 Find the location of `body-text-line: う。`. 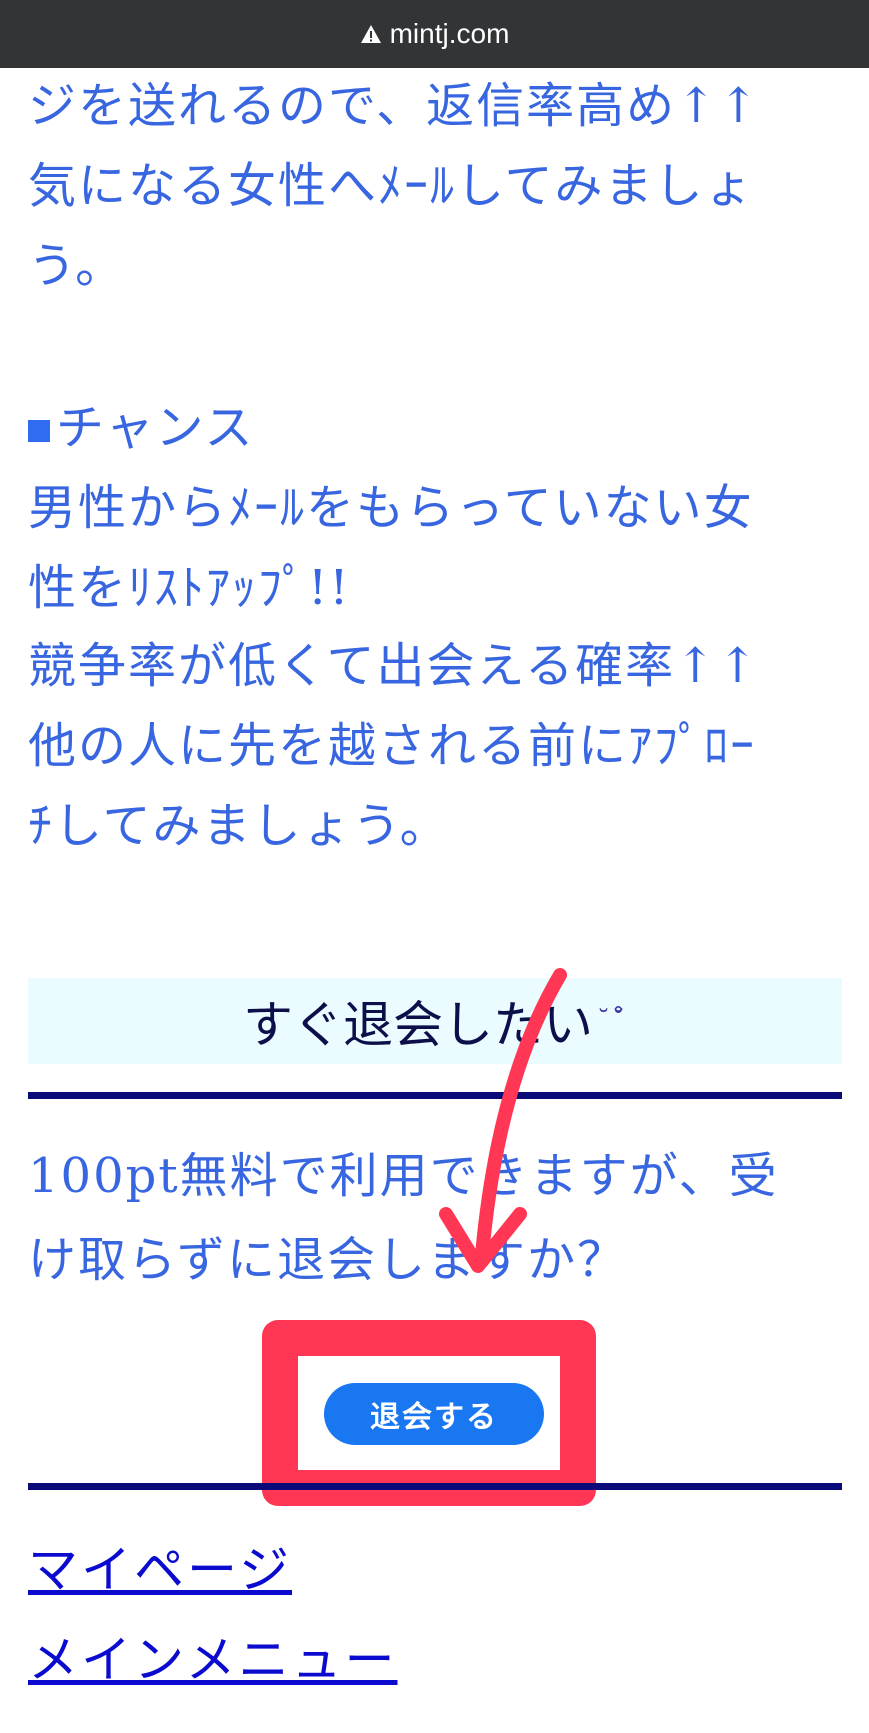

body-text-line: う。 is located at coordinates (77, 266).